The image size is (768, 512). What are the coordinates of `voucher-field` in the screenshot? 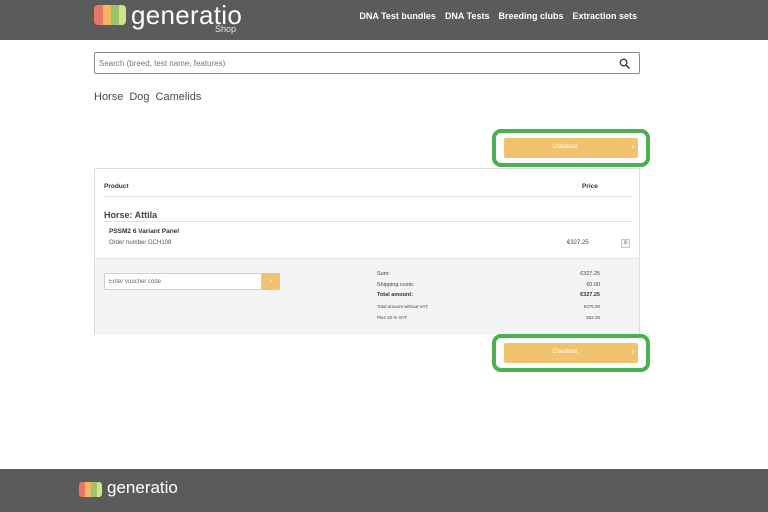 It's located at (183, 281).